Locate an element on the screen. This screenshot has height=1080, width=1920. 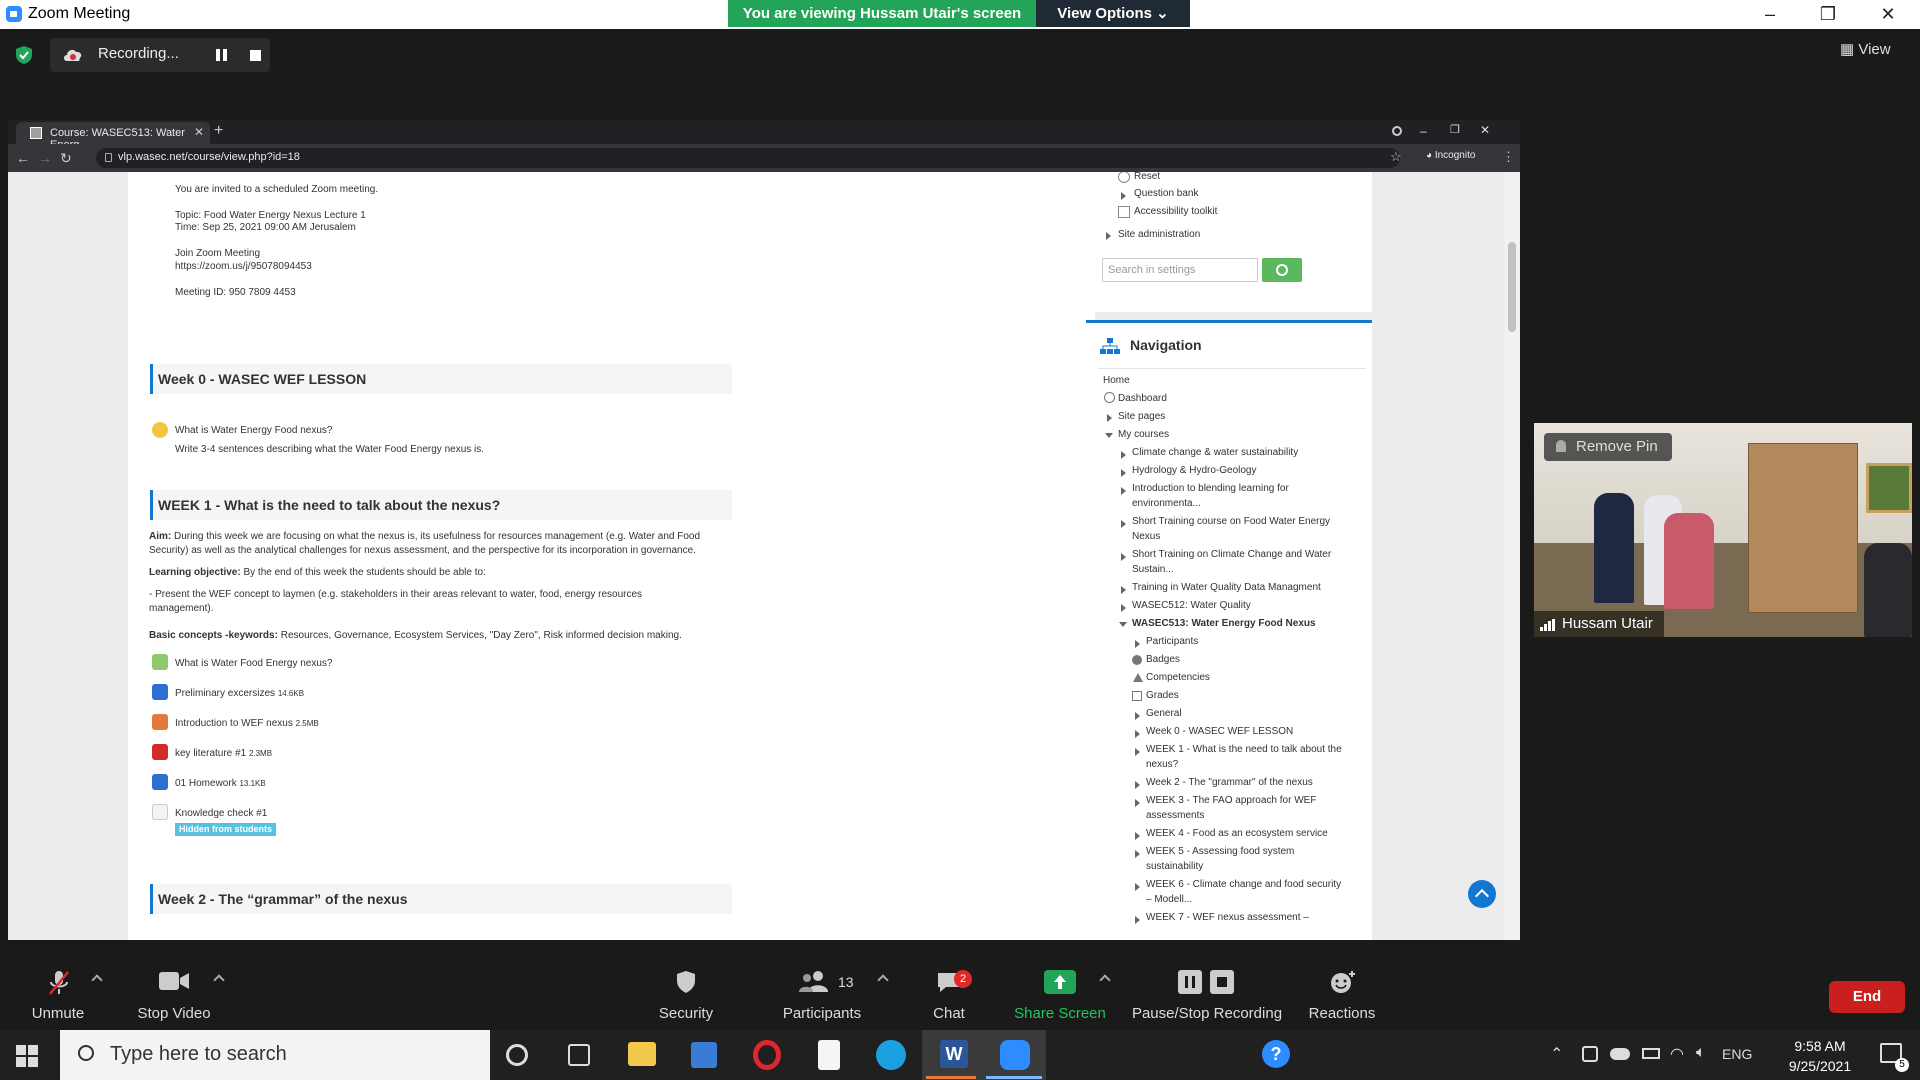
browser-close-icon: ✕ is located at coordinates (1485, 130).